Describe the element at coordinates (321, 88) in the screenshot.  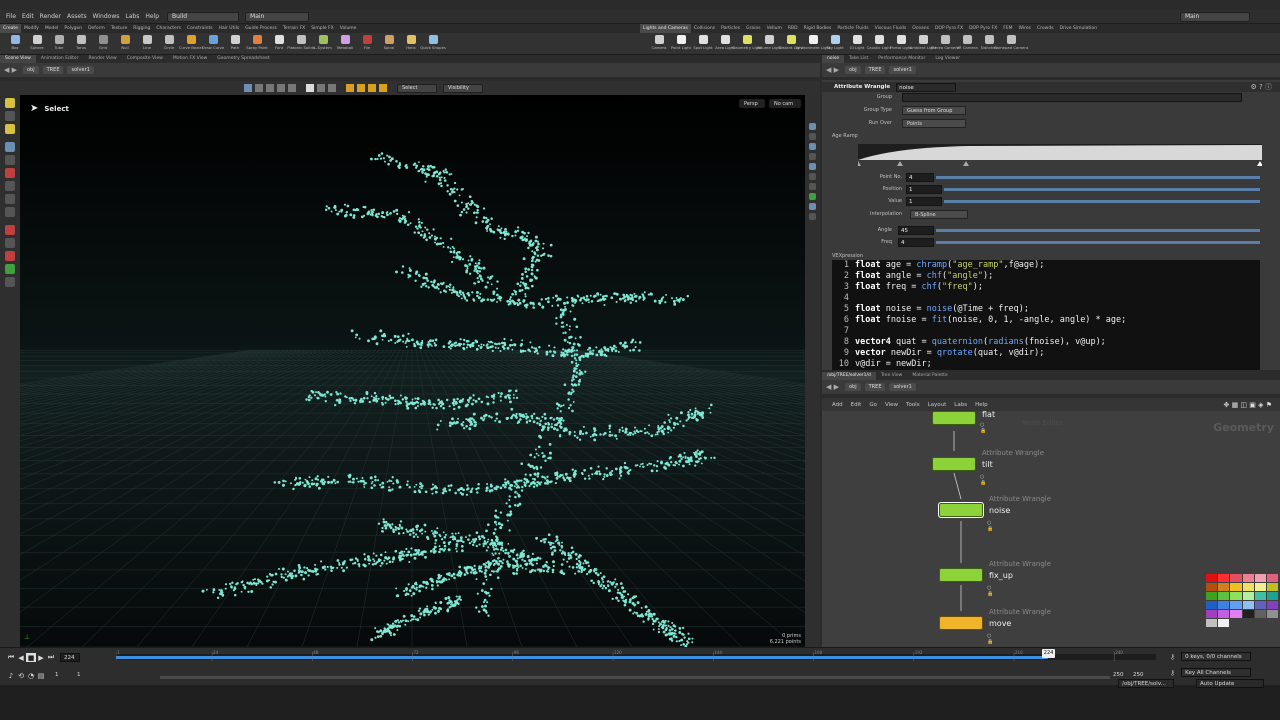
I see `lasso-select-icon` at that location.